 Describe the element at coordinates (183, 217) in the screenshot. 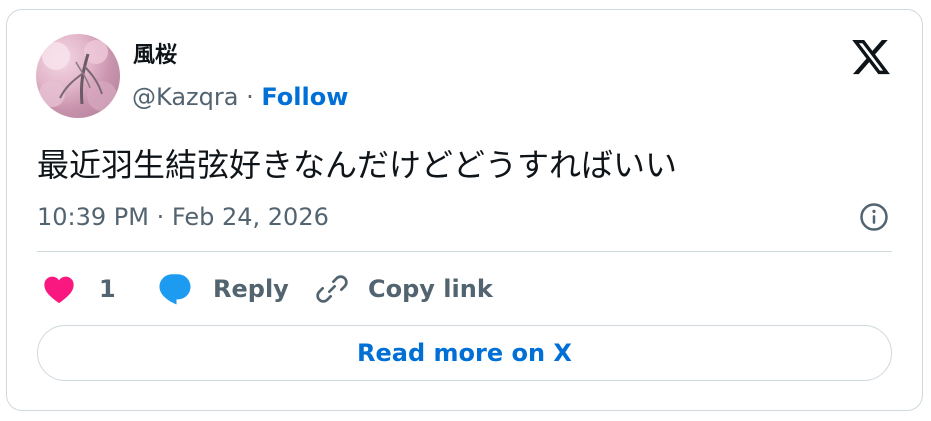

I see `tweet-timestamp: 10:39 PM · Feb 24, 2026` at that location.